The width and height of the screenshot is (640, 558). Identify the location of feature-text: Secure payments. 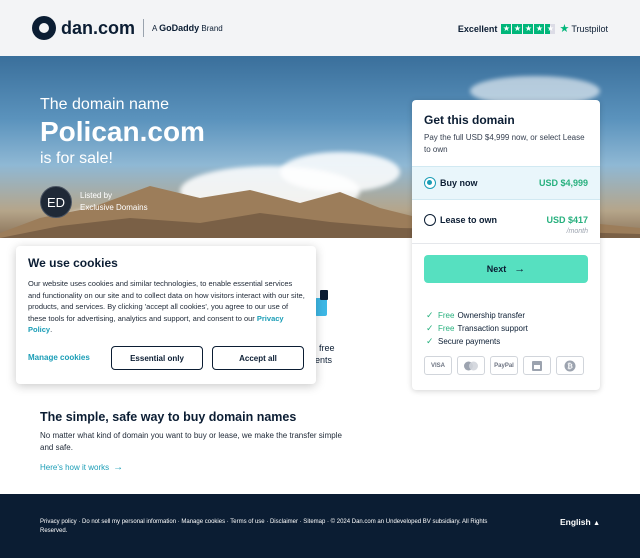
(469, 341).